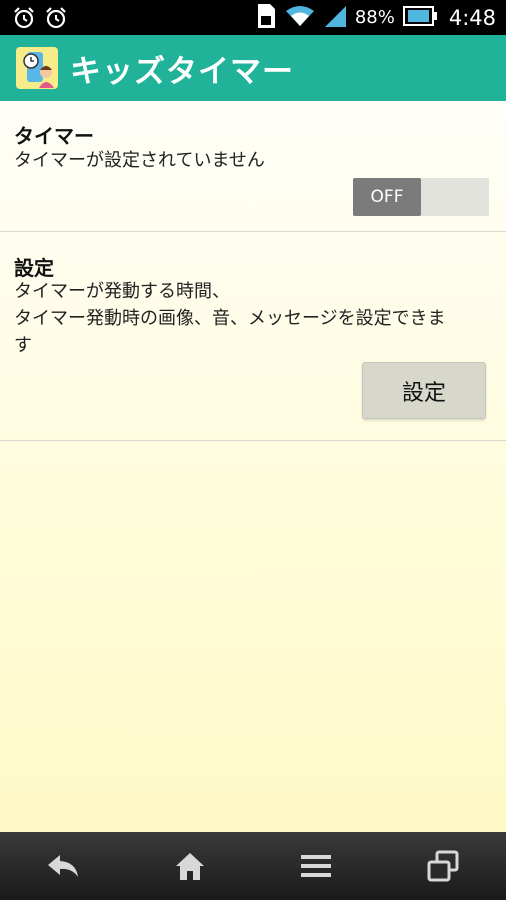 This screenshot has width=506, height=900. What do you see at coordinates (34, 268) in the screenshot?
I see `settings-title: 設定` at bounding box center [34, 268].